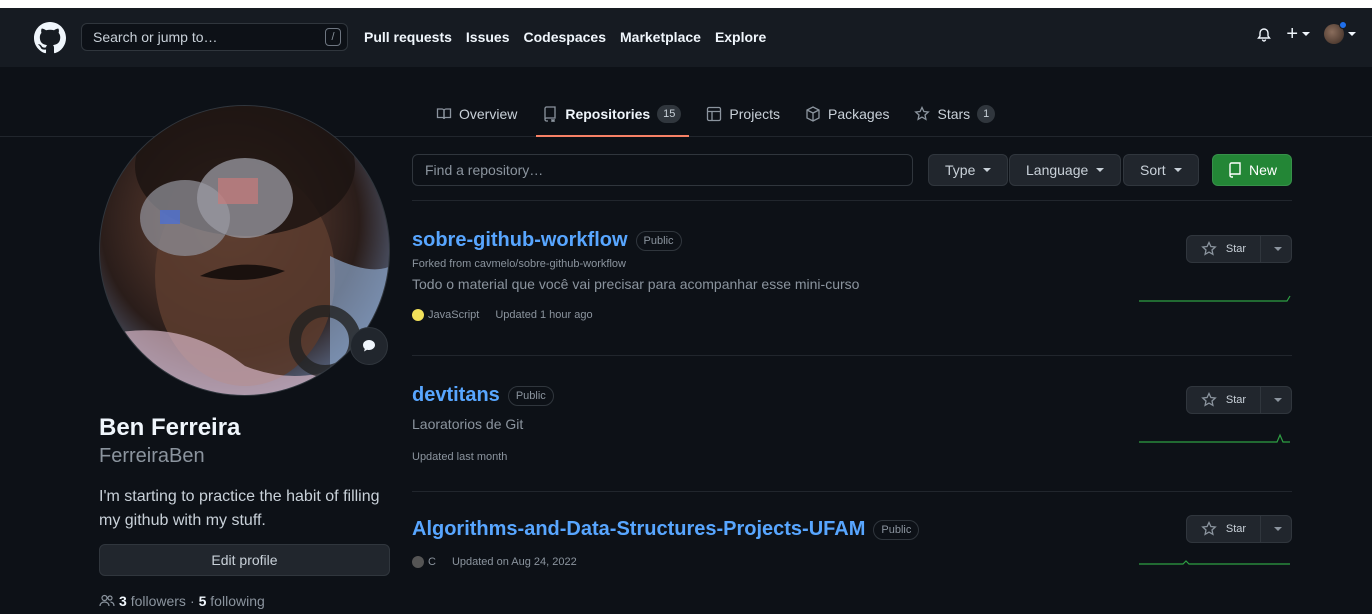 The height and width of the screenshot is (614, 1372). What do you see at coordinates (488, 37) in the screenshot?
I see `nav-issues: Issues` at bounding box center [488, 37].